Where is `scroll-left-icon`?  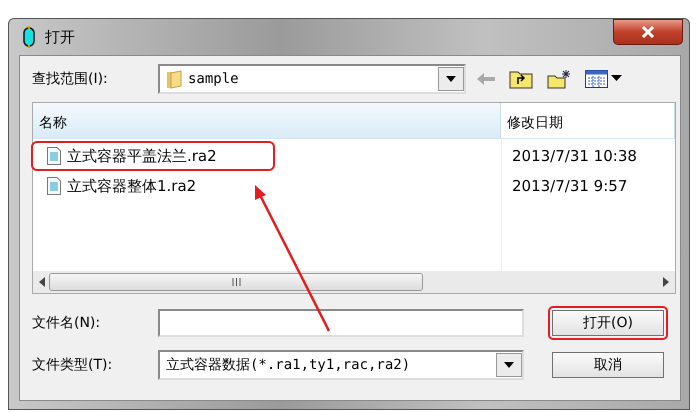
scroll-left-icon is located at coordinates (42, 282).